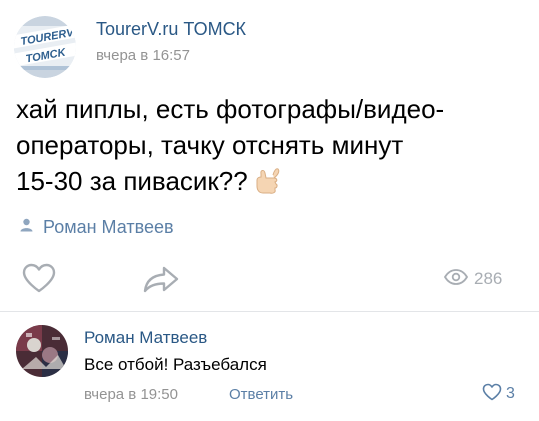  What do you see at coordinates (145, 338) in the screenshot?
I see `comment-author-link: Роман Матвеев` at bounding box center [145, 338].